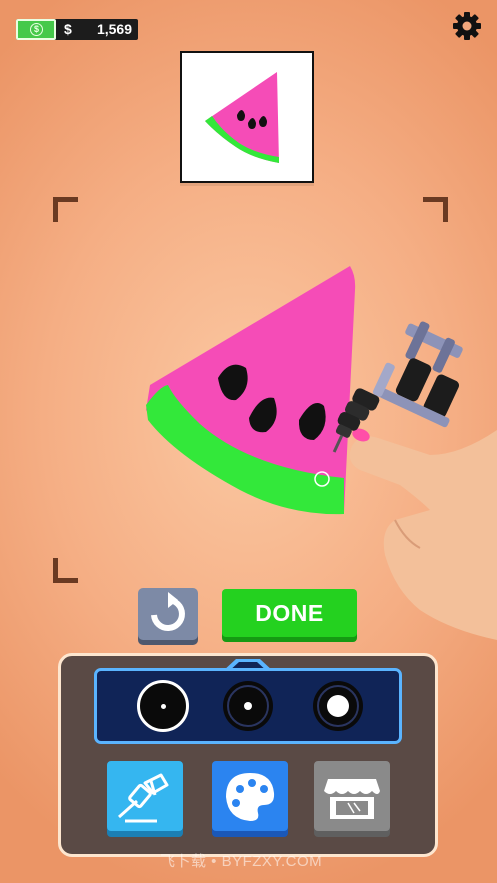 The height and width of the screenshot is (883, 497). Describe the element at coordinates (352, 799) in the screenshot. I see `shop-icon` at that location.